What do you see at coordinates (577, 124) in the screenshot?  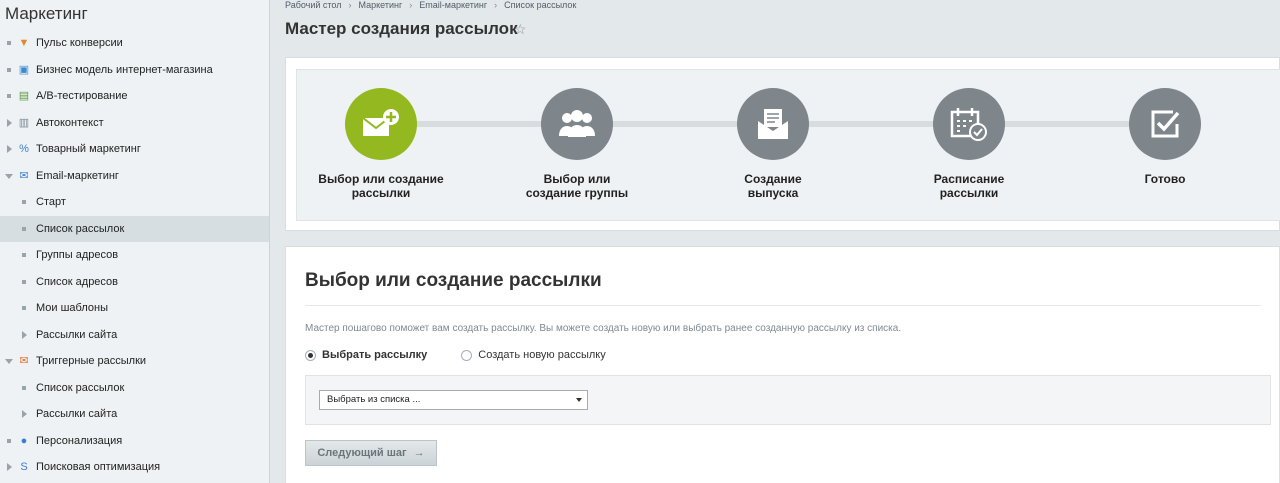 I see `group-icon` at bounding box center [577, 124].